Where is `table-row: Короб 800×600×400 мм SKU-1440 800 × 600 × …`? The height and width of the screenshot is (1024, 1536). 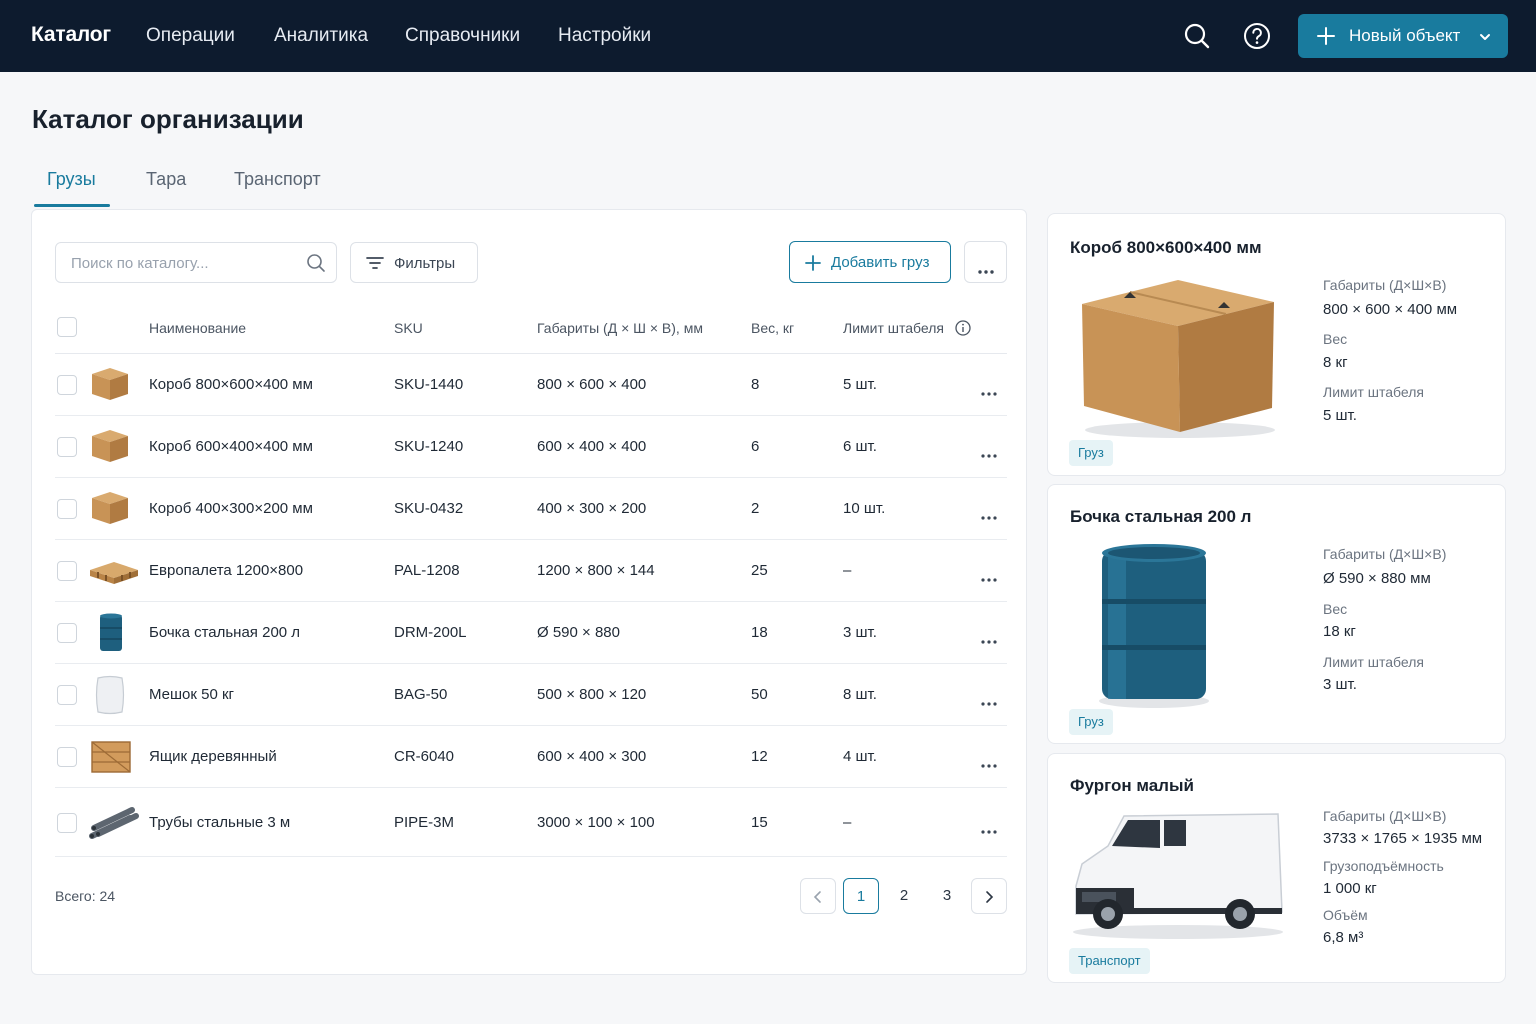 table-row: Короб 800×600×400 мм SKU-1440 800 × 600 × … is located at coordinates (531, 385).